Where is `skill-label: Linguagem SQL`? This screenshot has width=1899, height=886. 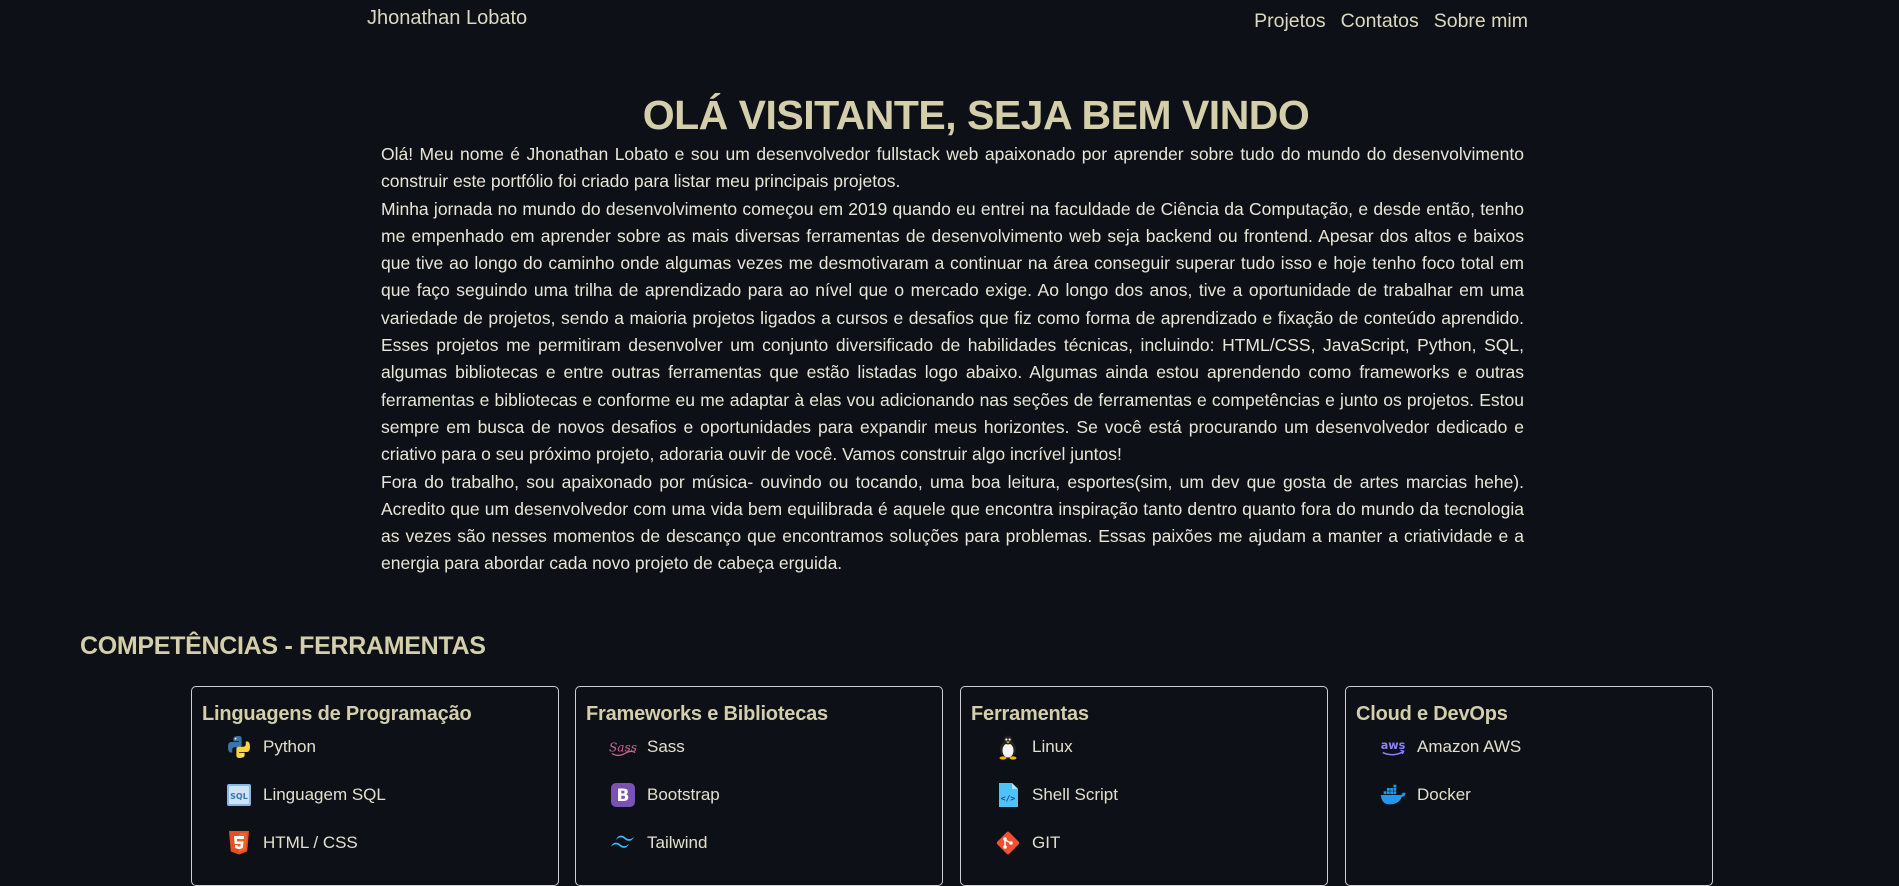 skill-label: Linguagem SQL is located at coordinates (324, 794).